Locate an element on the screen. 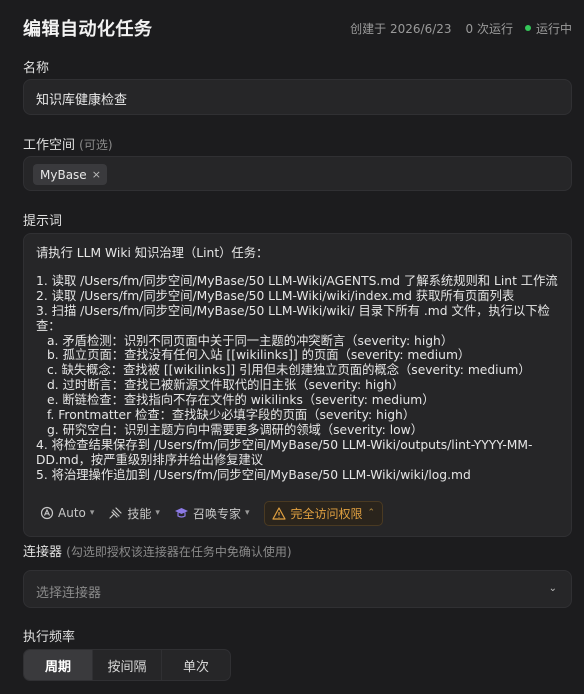 This screenshot has width=584, height=694. status-badge: 运行中 is located at coordinates (548, 28).